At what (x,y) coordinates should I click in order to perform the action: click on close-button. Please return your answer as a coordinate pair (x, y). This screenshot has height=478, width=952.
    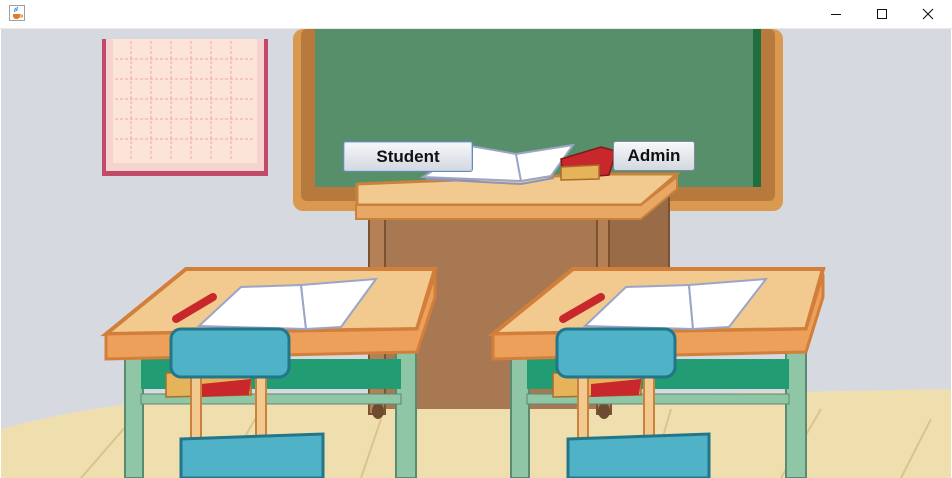
    Looking at the image, I should click on (928, 14).